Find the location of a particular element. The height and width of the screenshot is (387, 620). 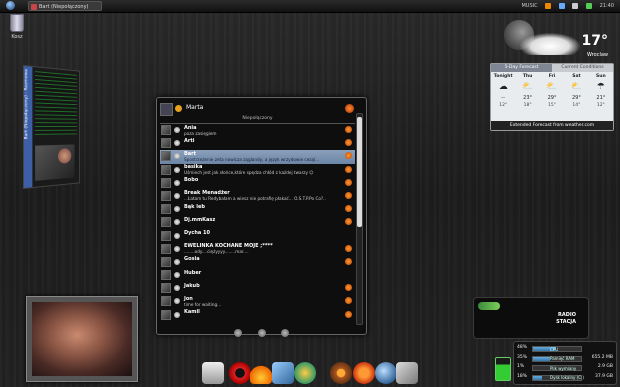

meter-fill is located at coordinates (537, 377).